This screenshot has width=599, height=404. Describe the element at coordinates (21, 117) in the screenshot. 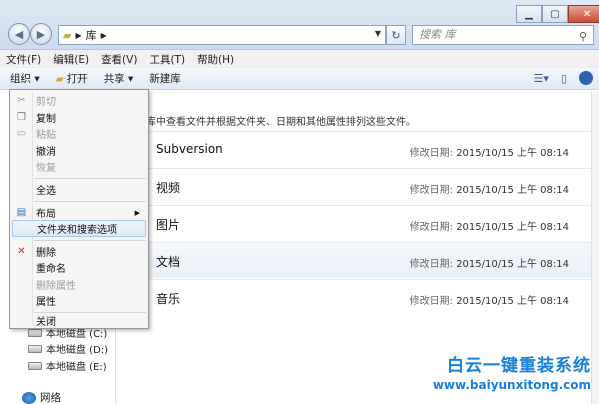

I see `copy-icon: ❐` at that location.